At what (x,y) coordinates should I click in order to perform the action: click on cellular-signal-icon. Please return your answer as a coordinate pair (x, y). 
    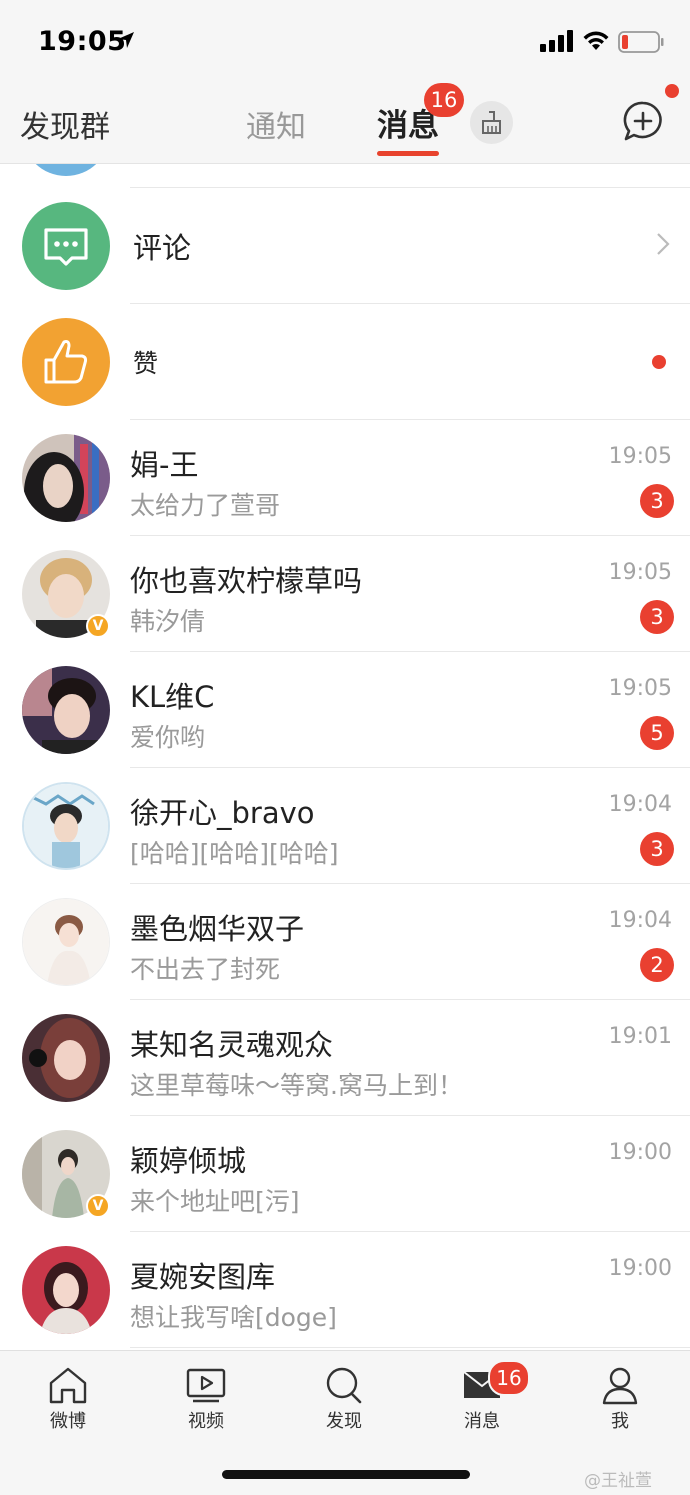
    Looking at the image, I should click on (556, 41).